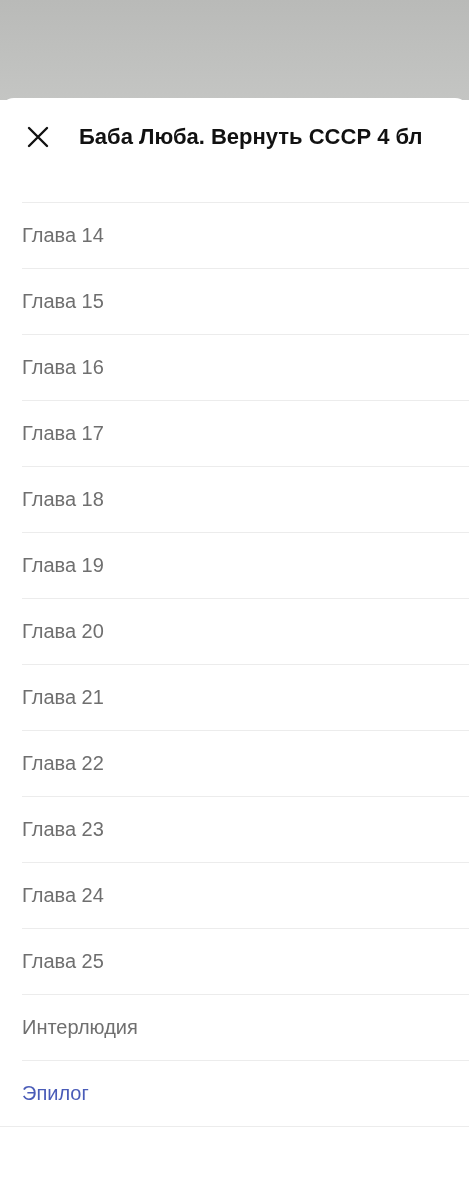 The height and width of the screenshot is (1200, 469). Describe the element at coordinates (55, 1093) in the screenshot. I see `chapter-item: Эпилог` at that location.